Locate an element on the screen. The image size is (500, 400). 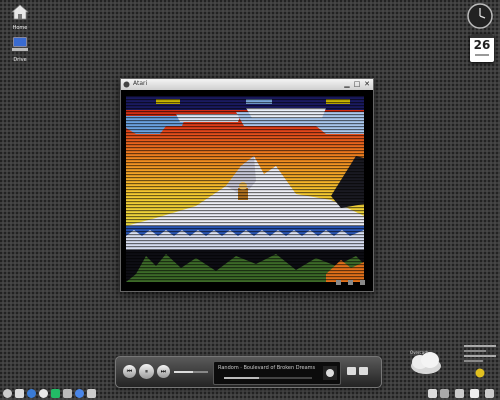
maximize-button: □ is located at coordinates (357, 84).